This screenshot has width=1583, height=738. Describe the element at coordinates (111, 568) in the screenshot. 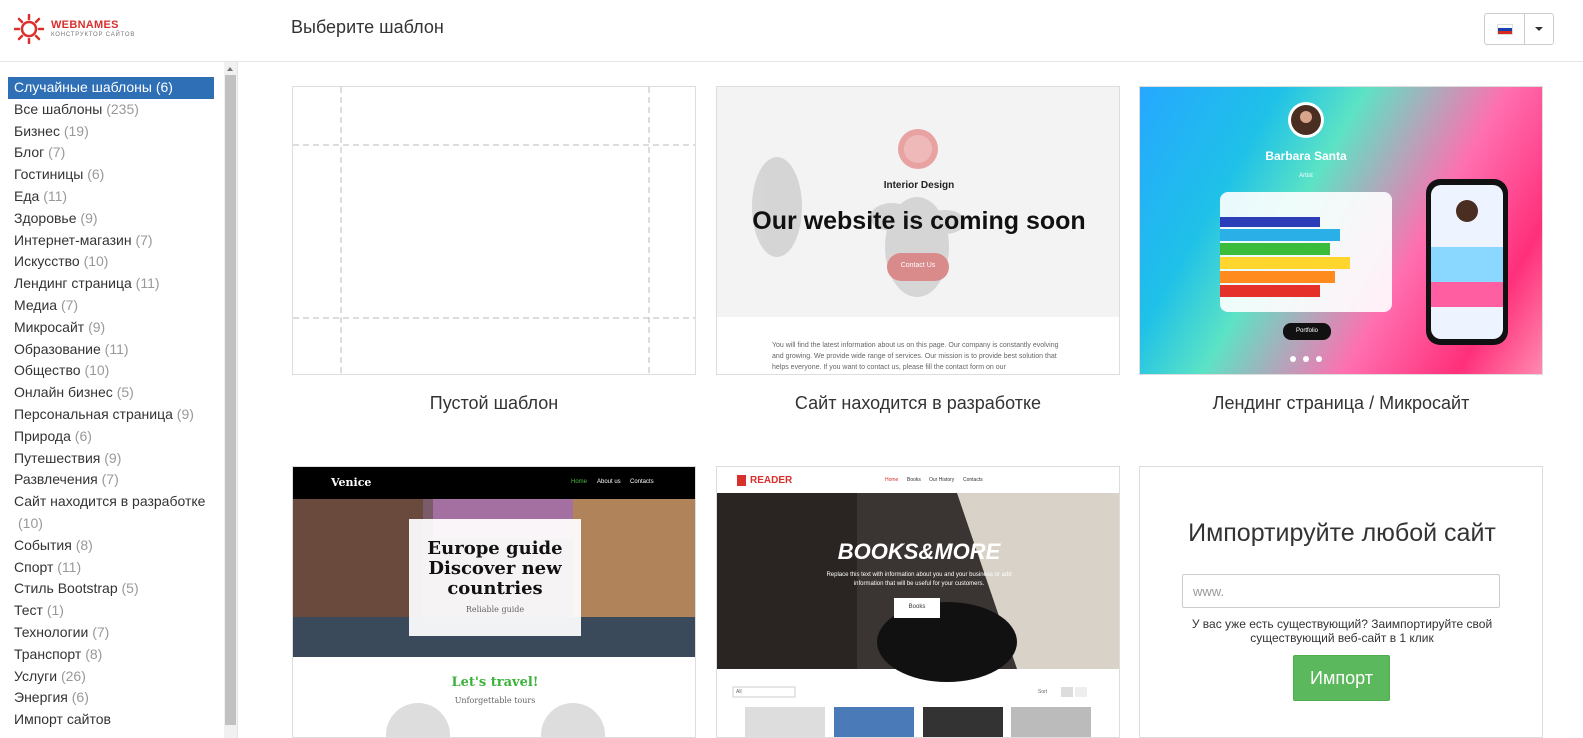

I see `category-item: Спорт (11)` at that location.